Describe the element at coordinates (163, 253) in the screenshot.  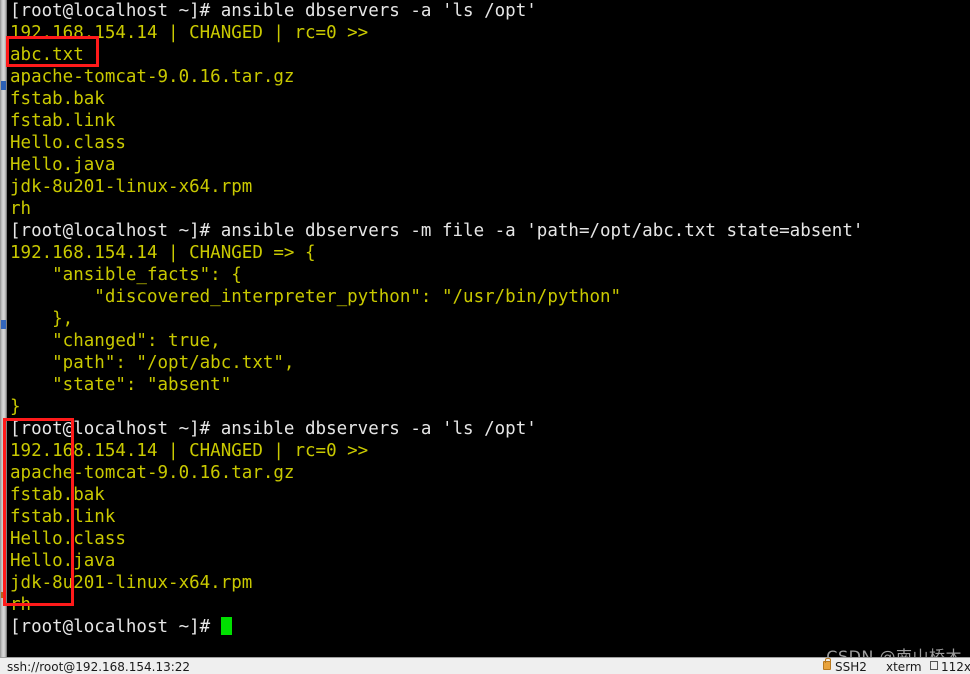
I see `terminal-line: 192.168.154.14 | CHANGED => {` at that location.